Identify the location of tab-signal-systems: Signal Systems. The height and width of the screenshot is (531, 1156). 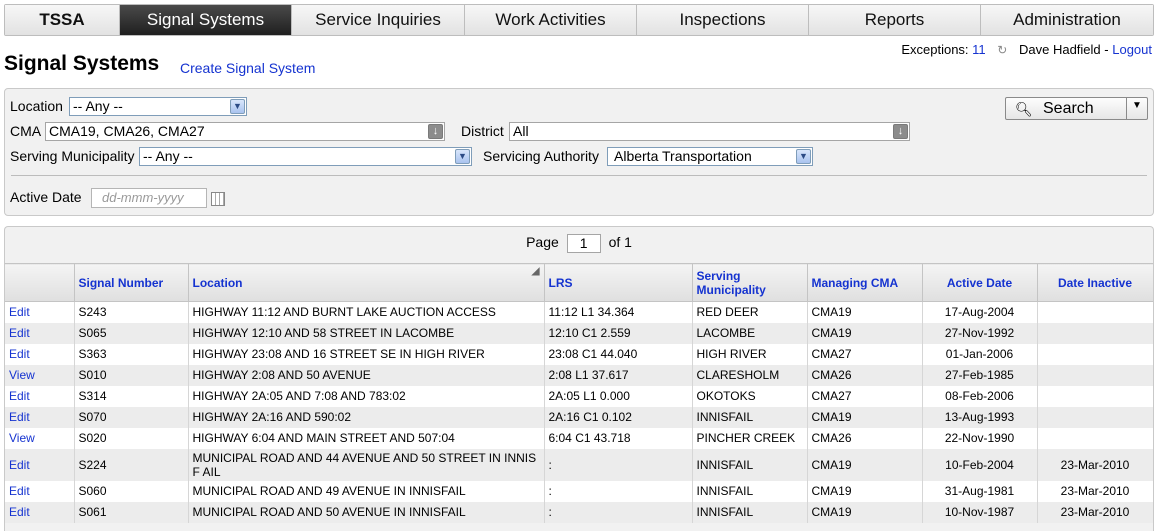
(206, 20).